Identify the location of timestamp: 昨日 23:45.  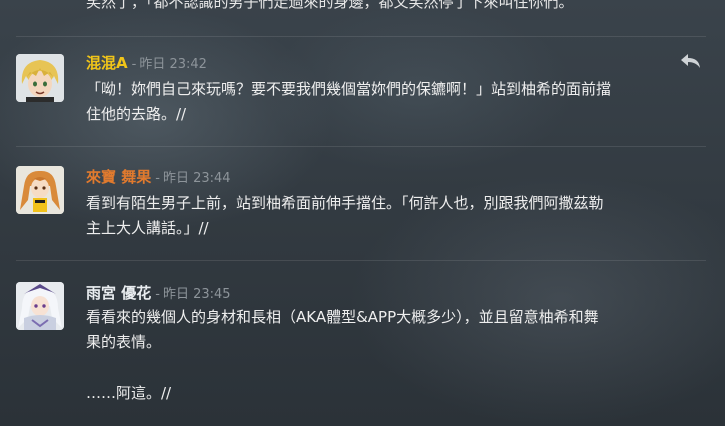
(196, 294).